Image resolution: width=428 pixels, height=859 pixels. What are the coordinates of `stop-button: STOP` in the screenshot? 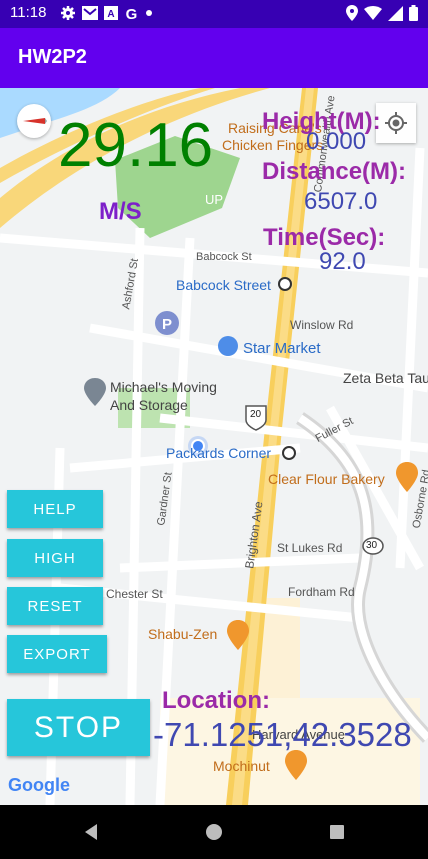 It's located at (78, 727).